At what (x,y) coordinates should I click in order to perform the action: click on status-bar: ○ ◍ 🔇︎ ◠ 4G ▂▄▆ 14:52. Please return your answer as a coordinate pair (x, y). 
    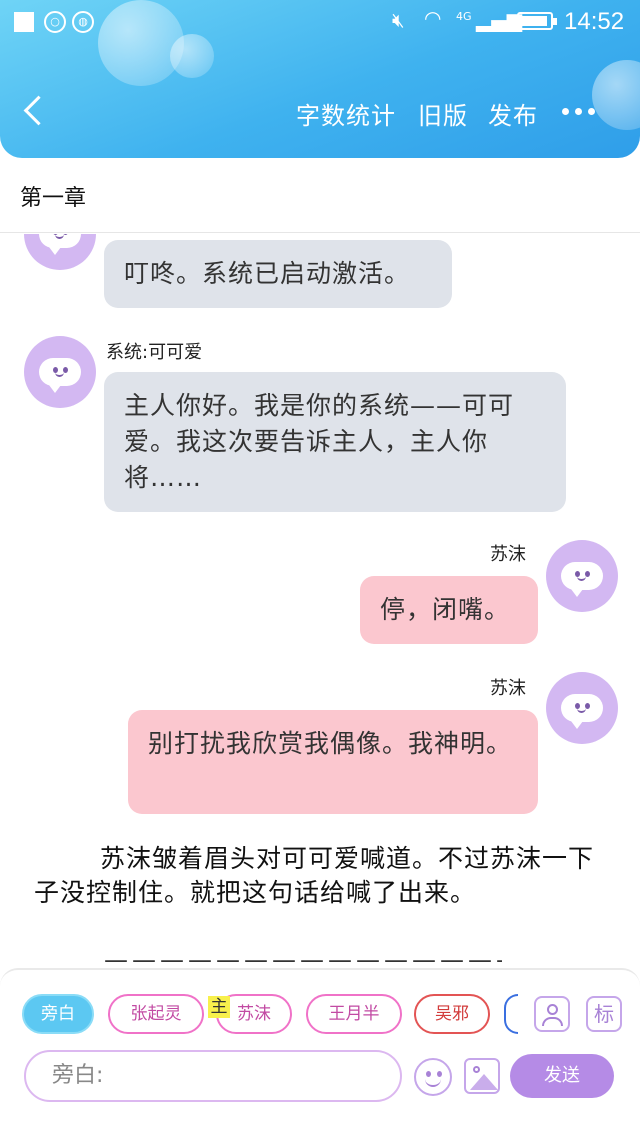
    Looking at the image, I should click on (320, 22).